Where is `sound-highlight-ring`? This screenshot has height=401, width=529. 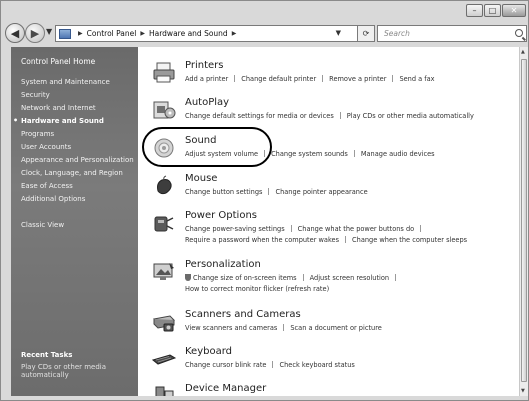 sound-highlight-ring is located at coordinates (207, 147).